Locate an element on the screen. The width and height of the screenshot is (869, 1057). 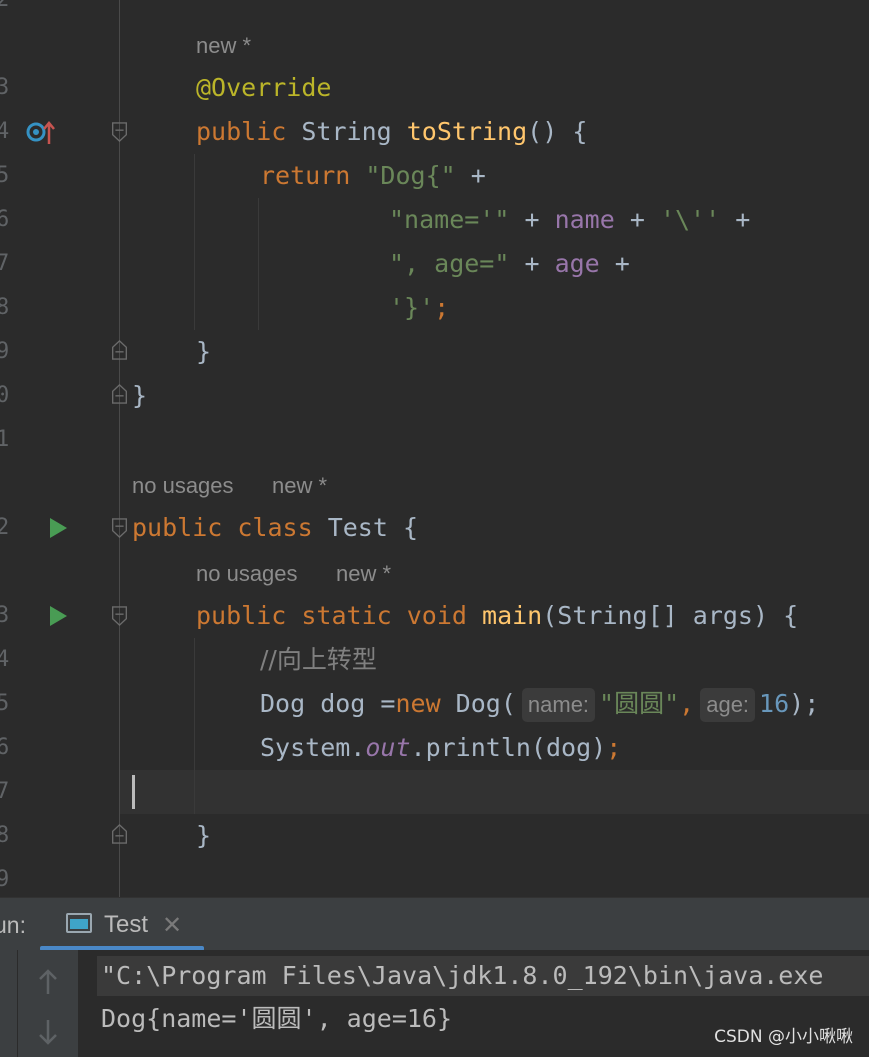
run-panel-header: un: Test ✕ is located at coordinates (434, 924).